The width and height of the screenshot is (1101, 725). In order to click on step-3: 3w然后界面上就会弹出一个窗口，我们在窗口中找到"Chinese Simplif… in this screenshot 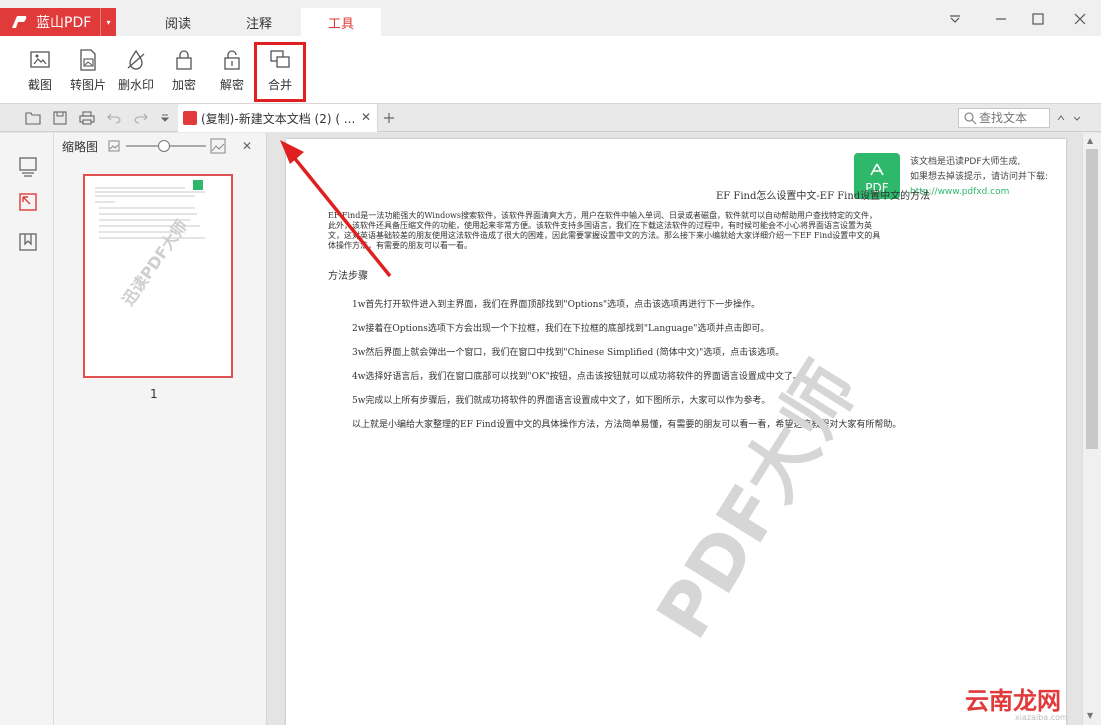, I will do `click(568, 353)`.